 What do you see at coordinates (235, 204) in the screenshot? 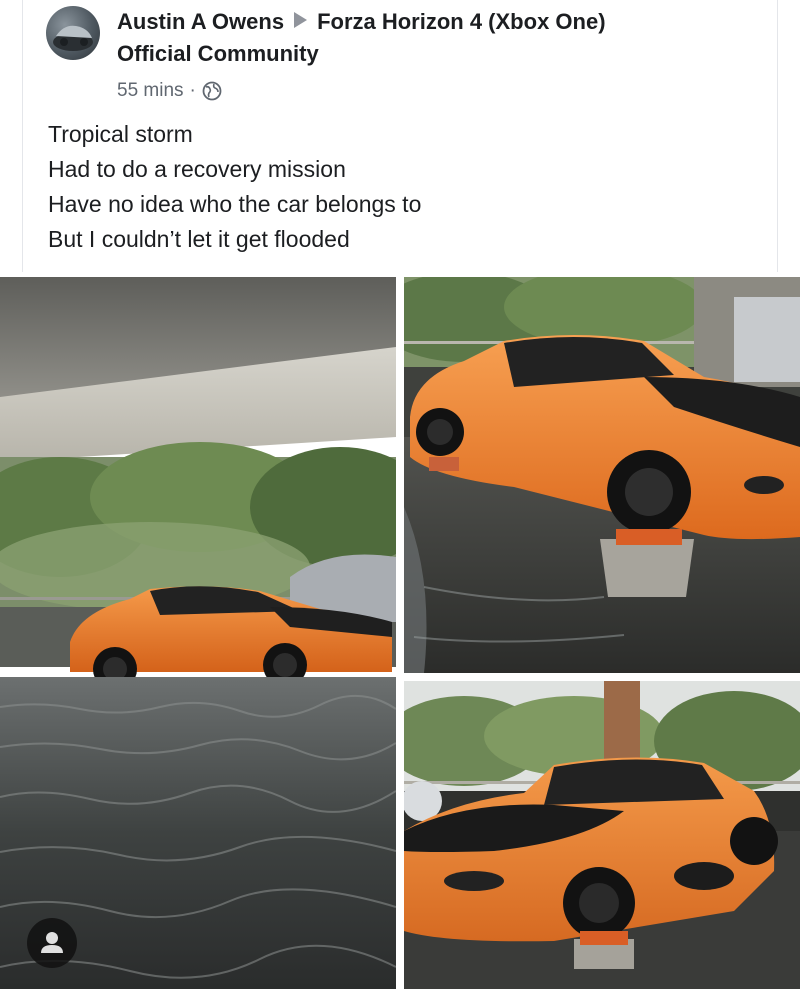
I see `post-line-3: Have no idea who the car belongs to` at bounding box center [235, 204].